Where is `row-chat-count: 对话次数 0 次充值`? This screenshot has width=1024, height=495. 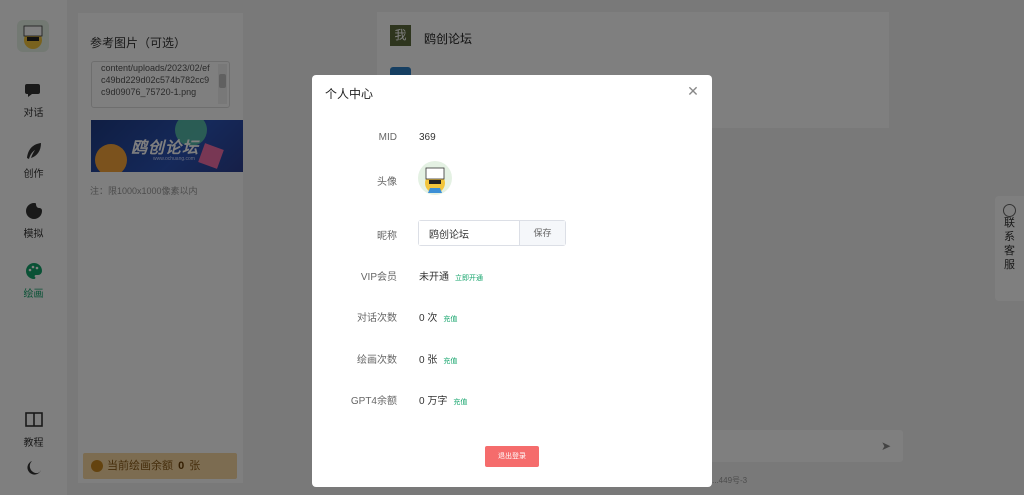
row-chat-count: 对话次数 0 次充值 is located at coordinates (512, 316).